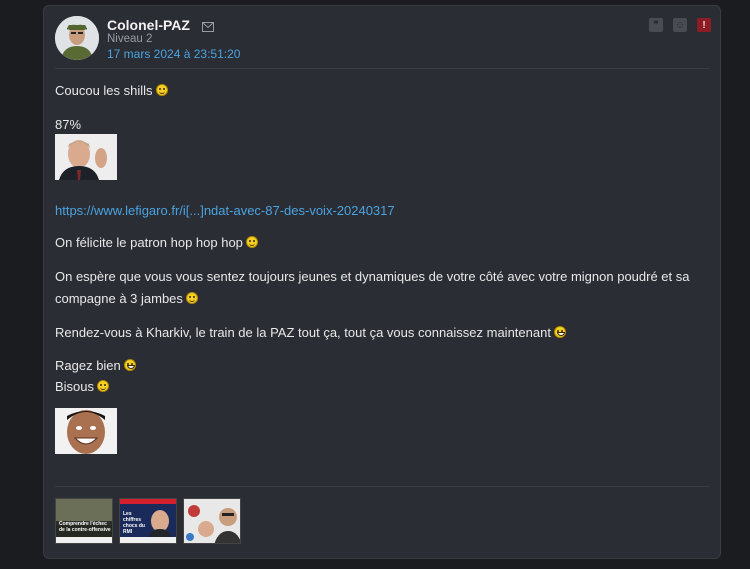 This screenshot has height=569, width=750. What do you see at coordinates (86, 157) in the screenshot?
I see `putin-image` at bounding box center [86, 157].